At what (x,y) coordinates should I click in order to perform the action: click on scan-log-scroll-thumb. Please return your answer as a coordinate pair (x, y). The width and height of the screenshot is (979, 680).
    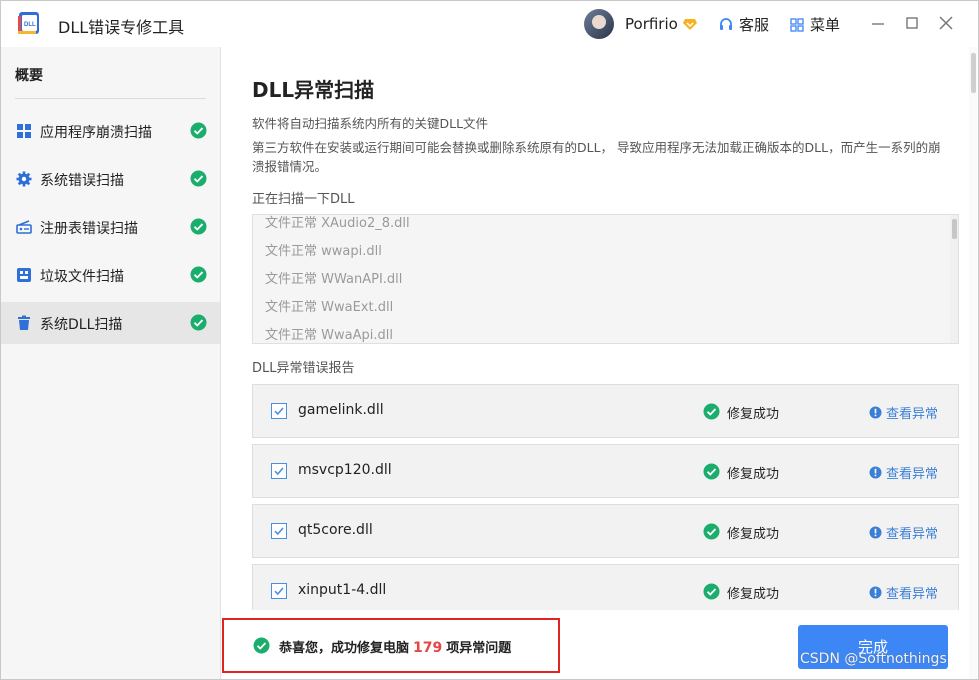
    Looking at the image, I should click on (954, 229).